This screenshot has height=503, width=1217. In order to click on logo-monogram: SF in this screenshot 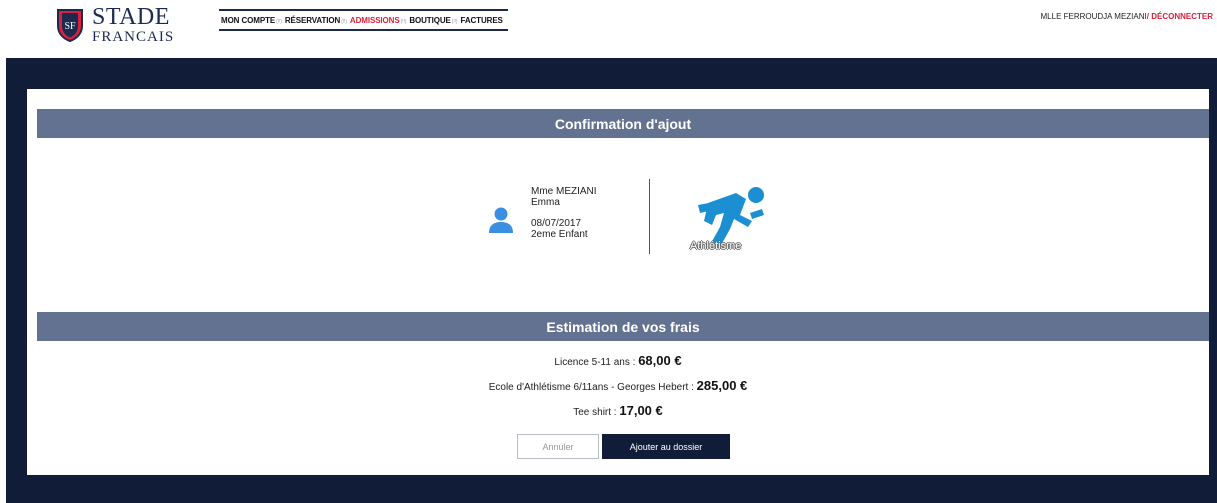, I will do `click(70, 26)`.